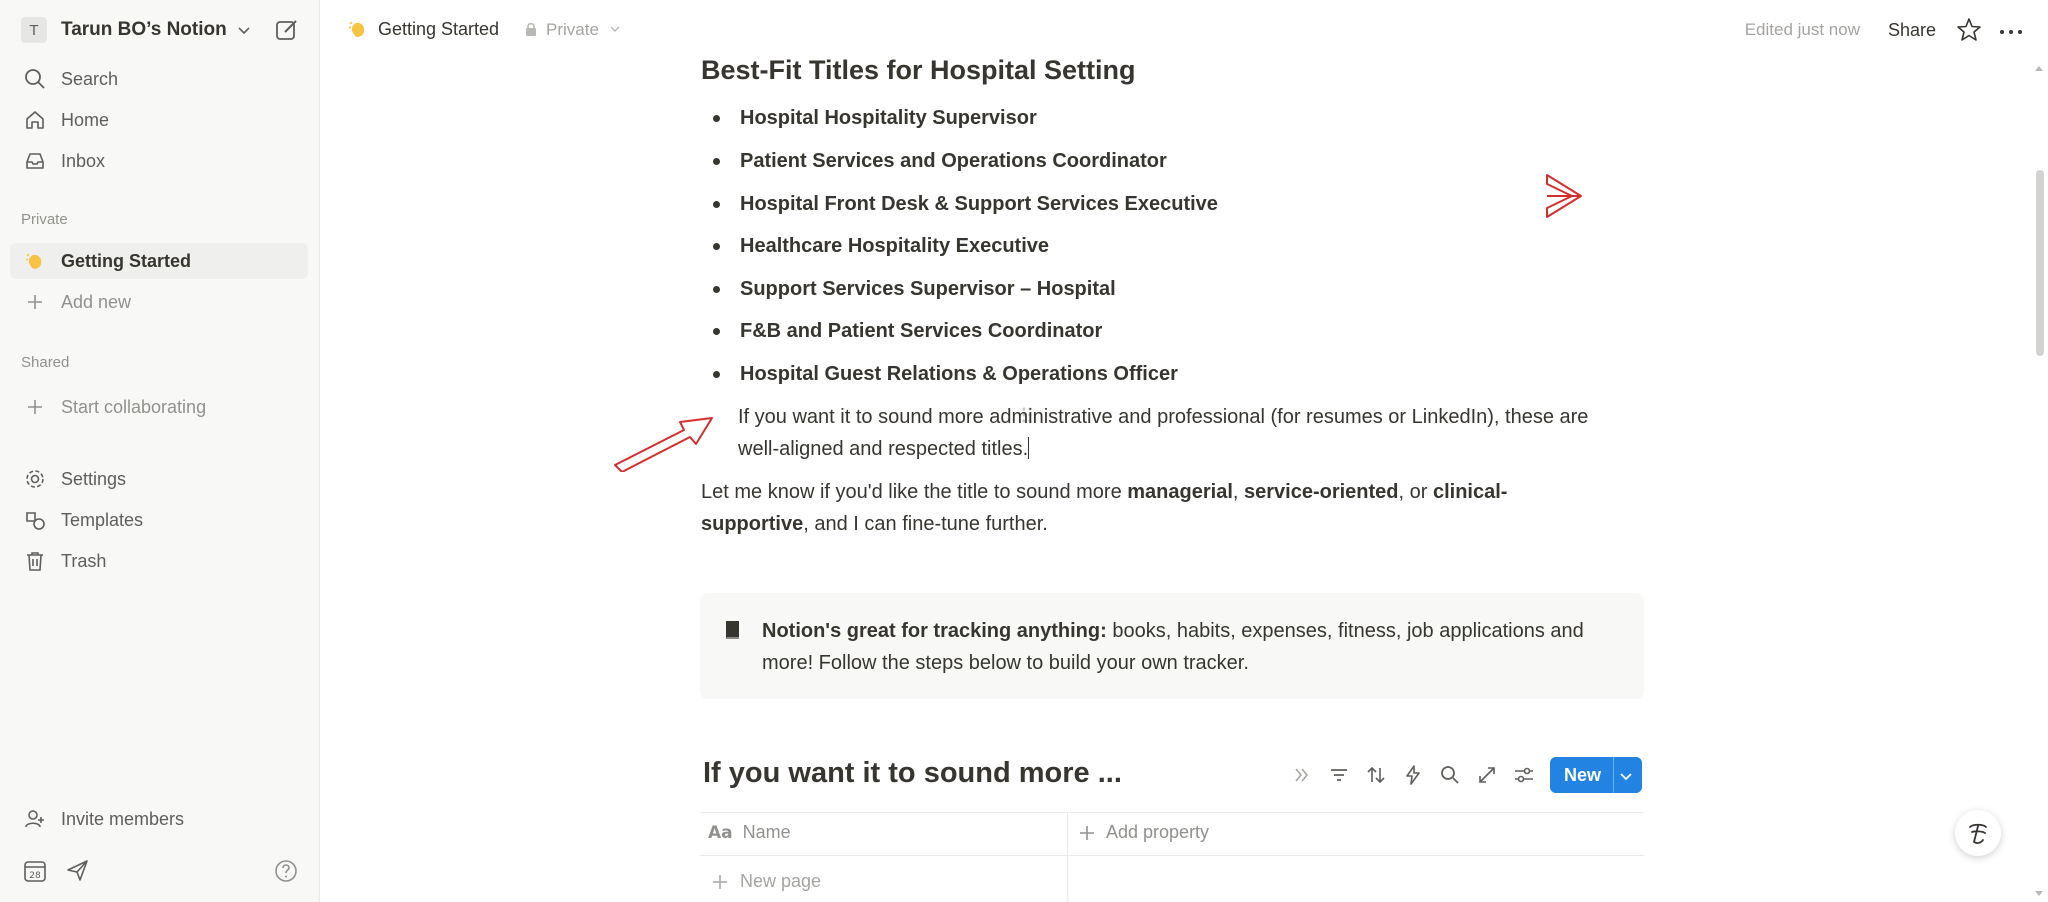 This screenshot has height=902, width=2048. I want to click on filter-icon, so click(1339, 775).